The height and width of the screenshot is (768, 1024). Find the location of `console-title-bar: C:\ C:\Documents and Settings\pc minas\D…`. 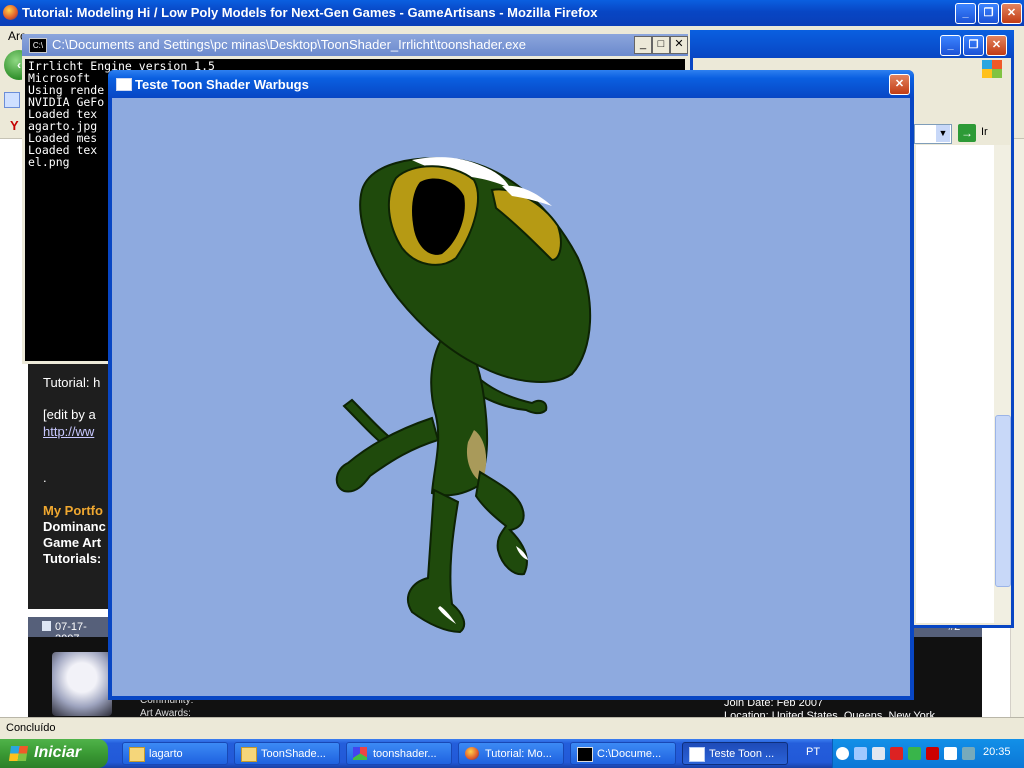

console-title-bar: C:\ C:\Documents and Settings\pc minas\D… is located at coordinates (355, 45).